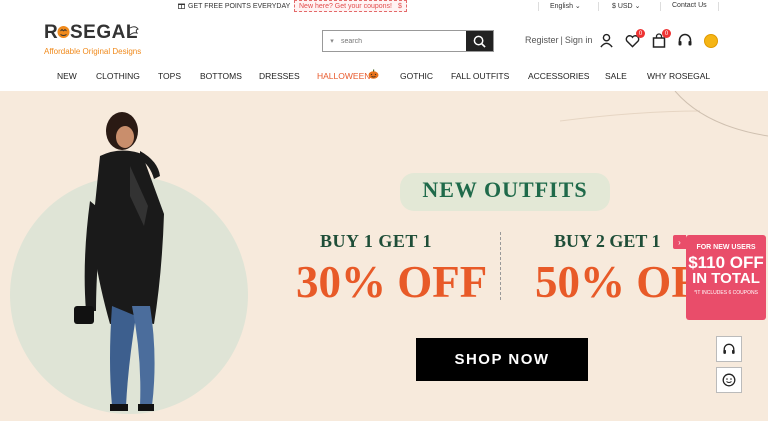 Image resolution: width=768 pixels, height=421 pixels. I want to click on headset-support-icon, so click(684, 40).